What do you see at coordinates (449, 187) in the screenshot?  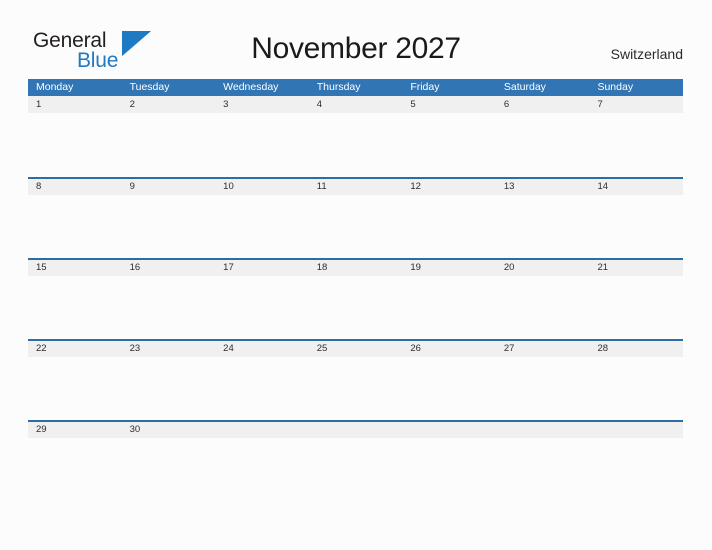 I see `day-number: 12` at bounding box center [449, 187].